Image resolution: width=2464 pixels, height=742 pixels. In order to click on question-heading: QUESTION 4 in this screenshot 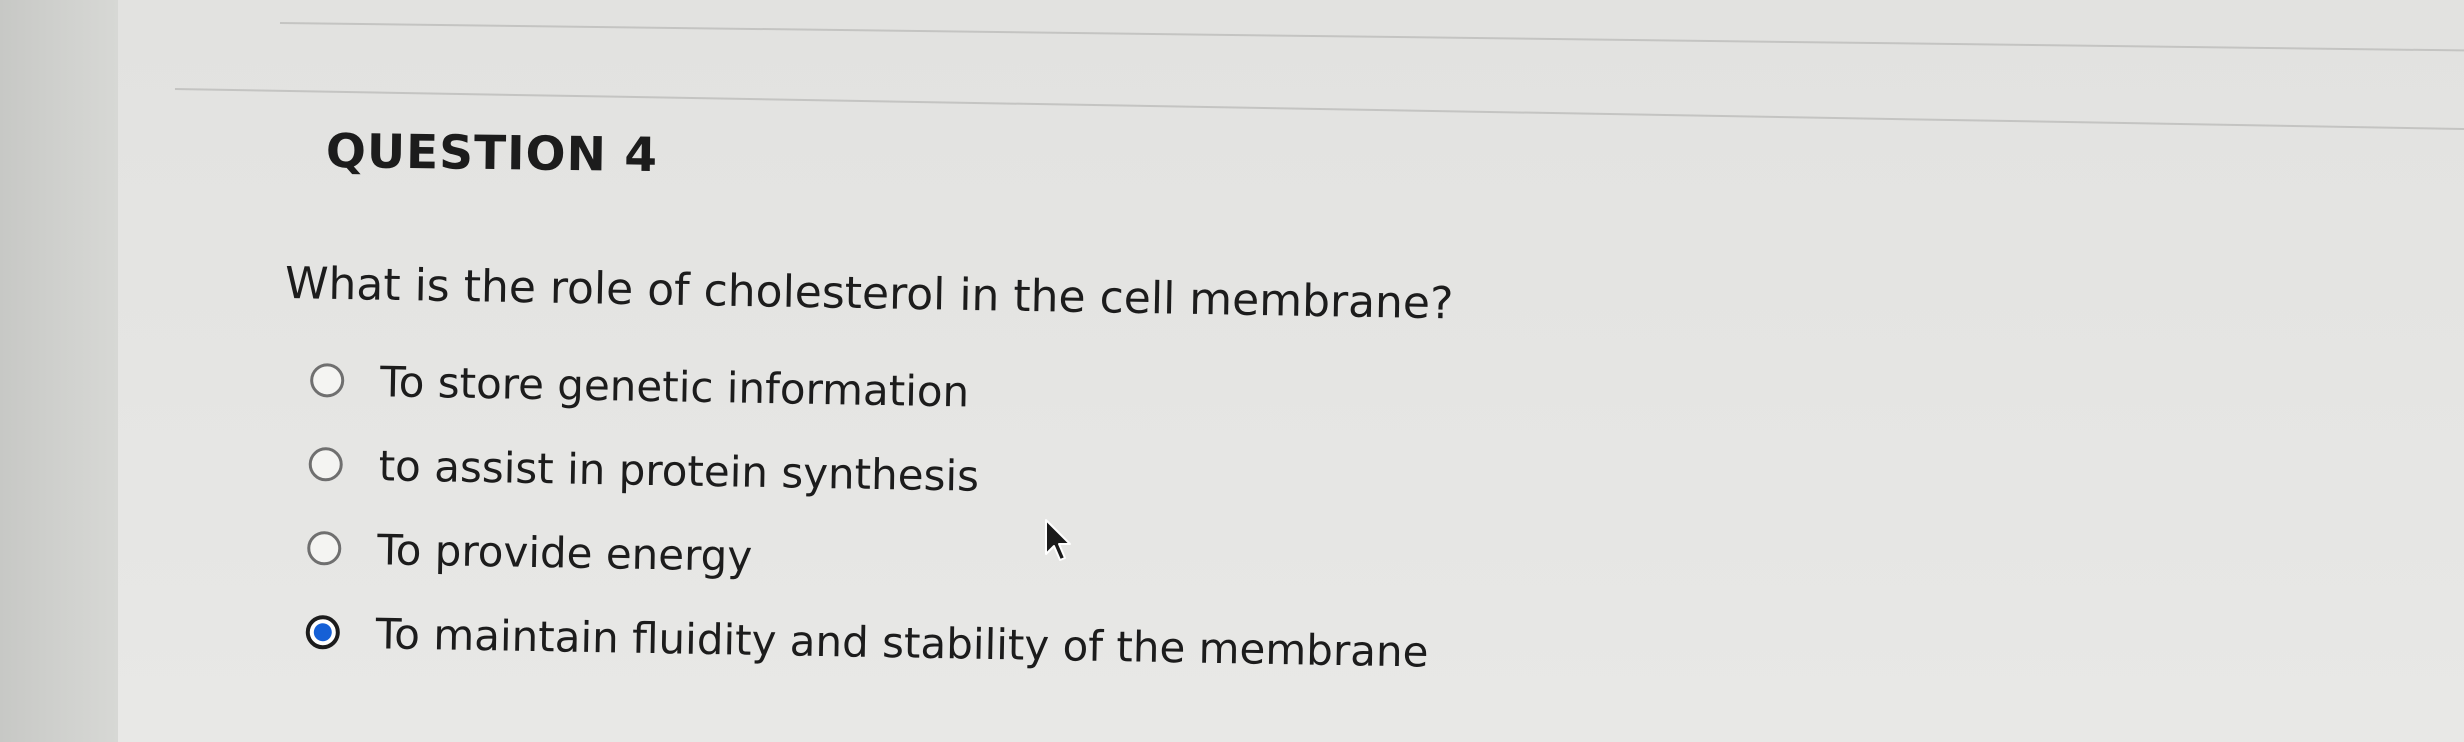, I will do `click(492, 154)`.